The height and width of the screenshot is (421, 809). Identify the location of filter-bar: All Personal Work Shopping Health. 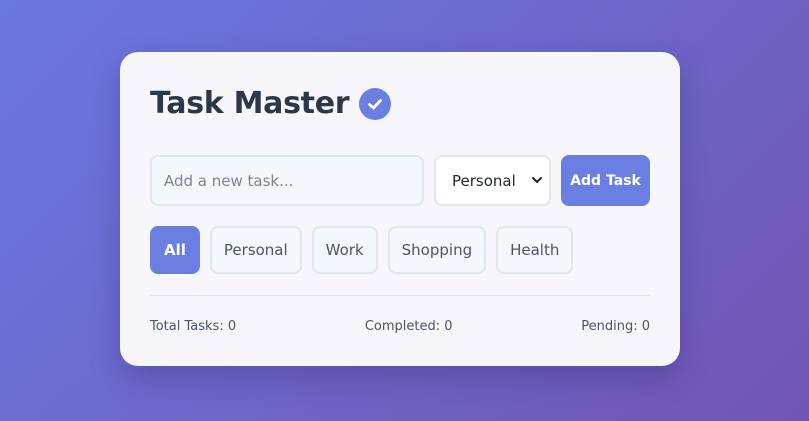
(366, 250).